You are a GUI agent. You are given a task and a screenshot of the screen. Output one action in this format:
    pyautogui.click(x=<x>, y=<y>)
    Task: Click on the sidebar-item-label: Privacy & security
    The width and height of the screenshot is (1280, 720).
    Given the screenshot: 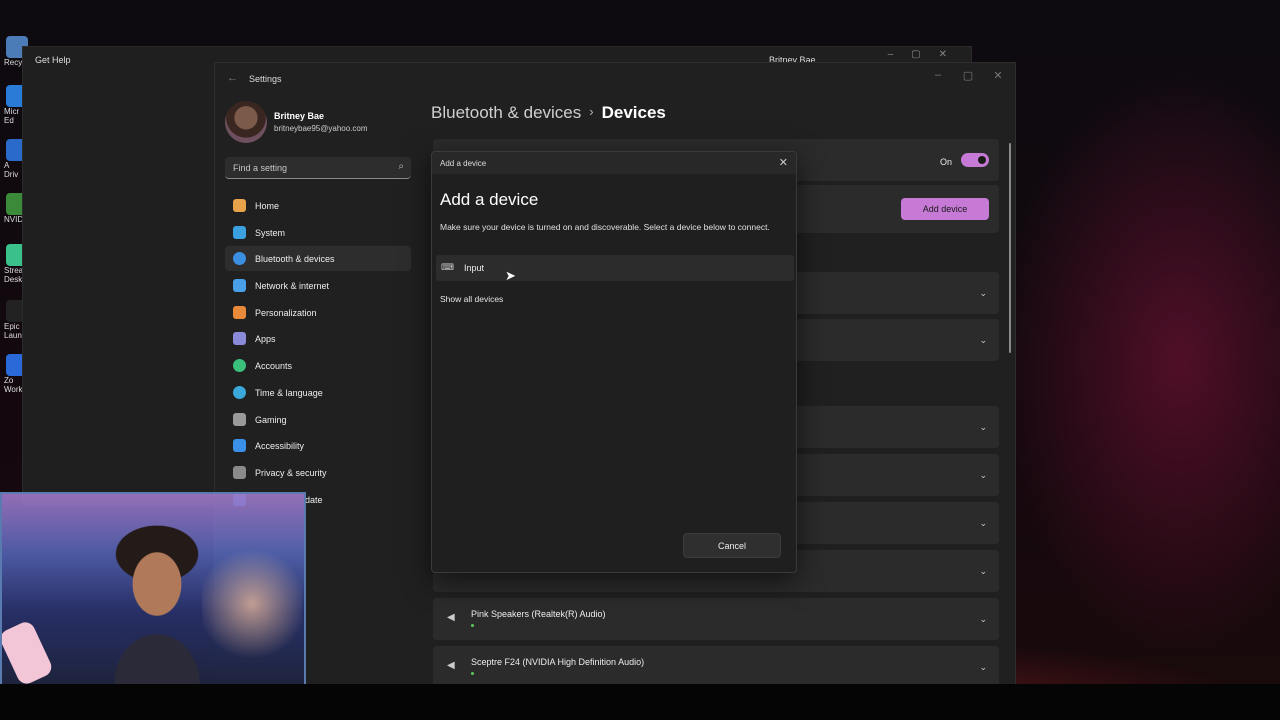 What is the action you would take?
    pyautogui.click(x=291, y=472)
    